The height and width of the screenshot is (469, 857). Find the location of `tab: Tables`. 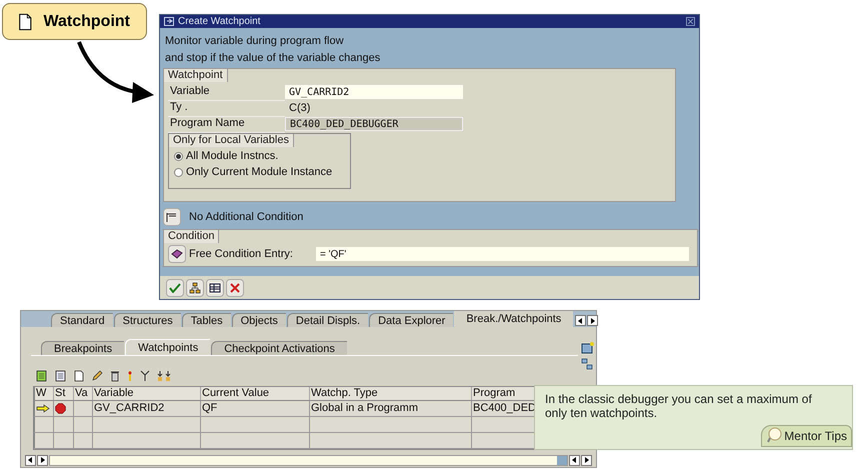

tab: Tables is located at coordinates (206, 320).